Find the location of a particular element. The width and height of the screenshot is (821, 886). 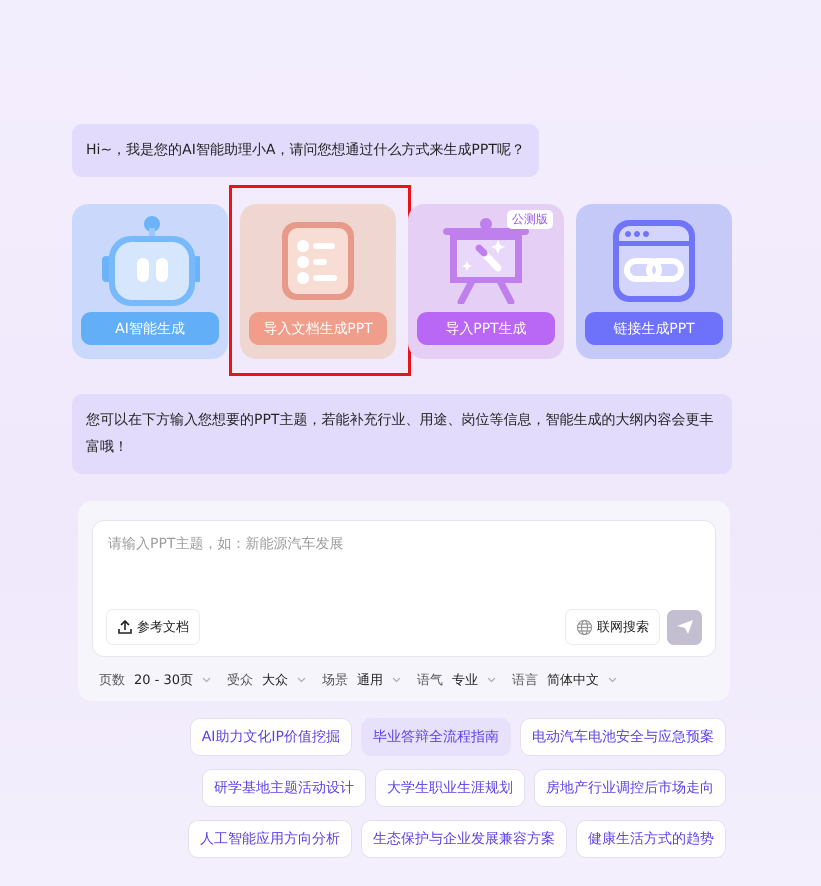

option-dropdown: 通用 is located at coordinates (370, 680).